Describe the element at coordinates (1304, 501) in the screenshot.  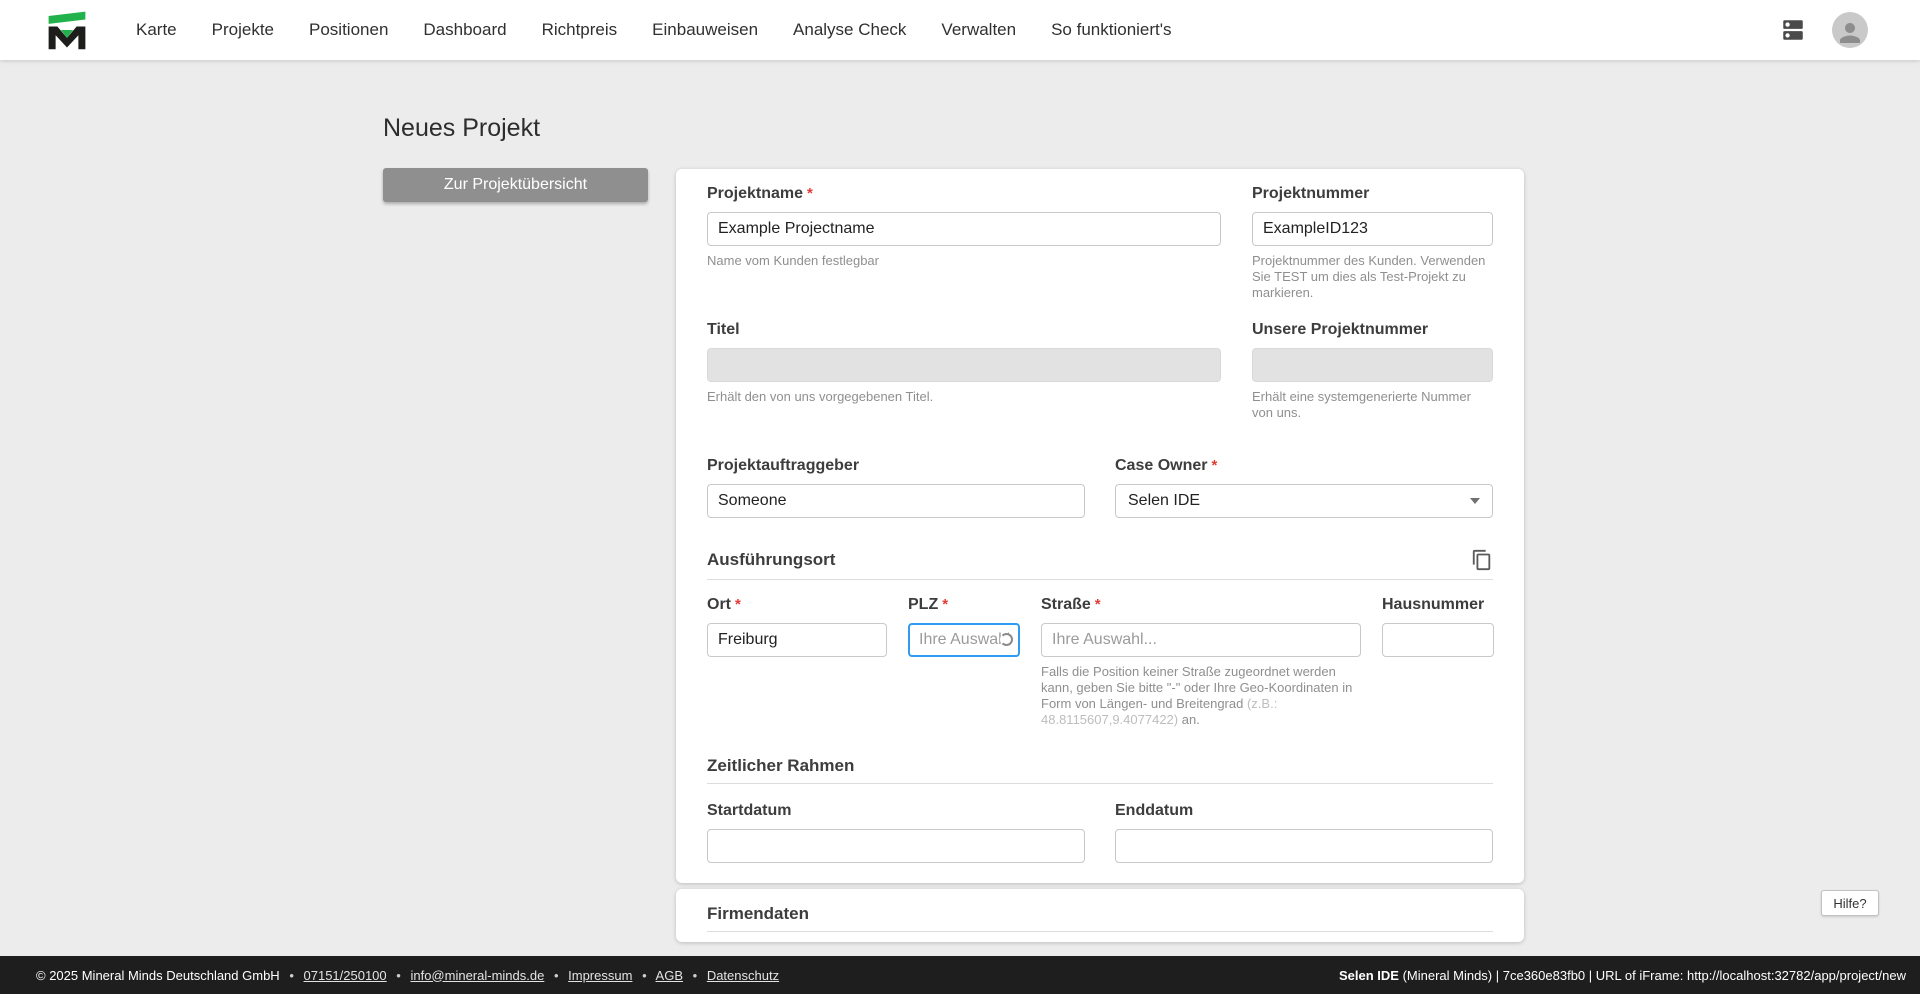
I see `case-owner-select: Selen IDE` at that location.